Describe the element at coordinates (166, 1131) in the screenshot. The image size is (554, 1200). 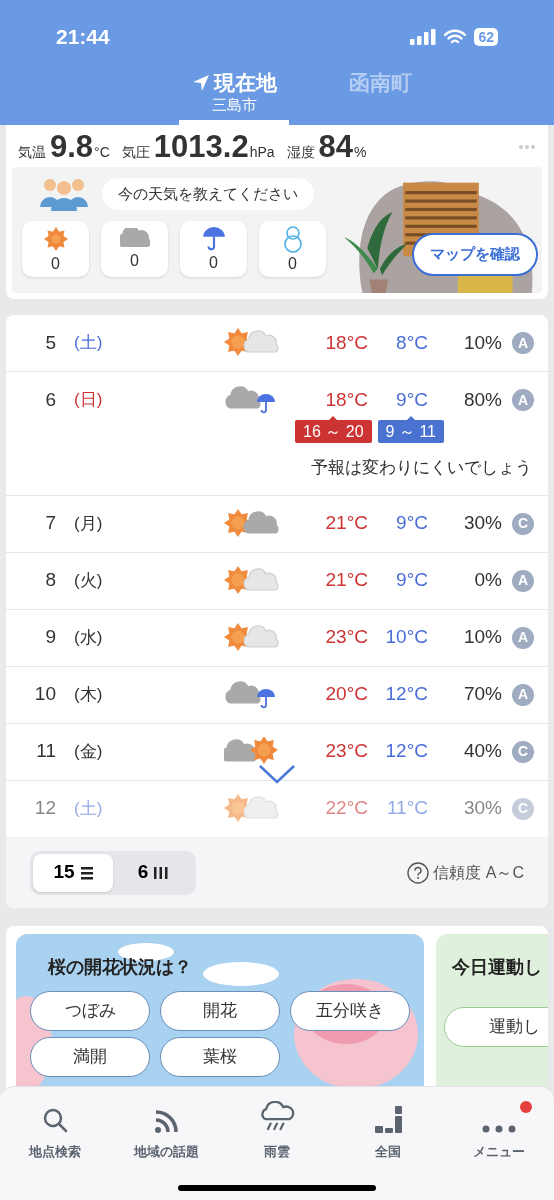
I see `tab-bar-item: 地域の話題` at that location.